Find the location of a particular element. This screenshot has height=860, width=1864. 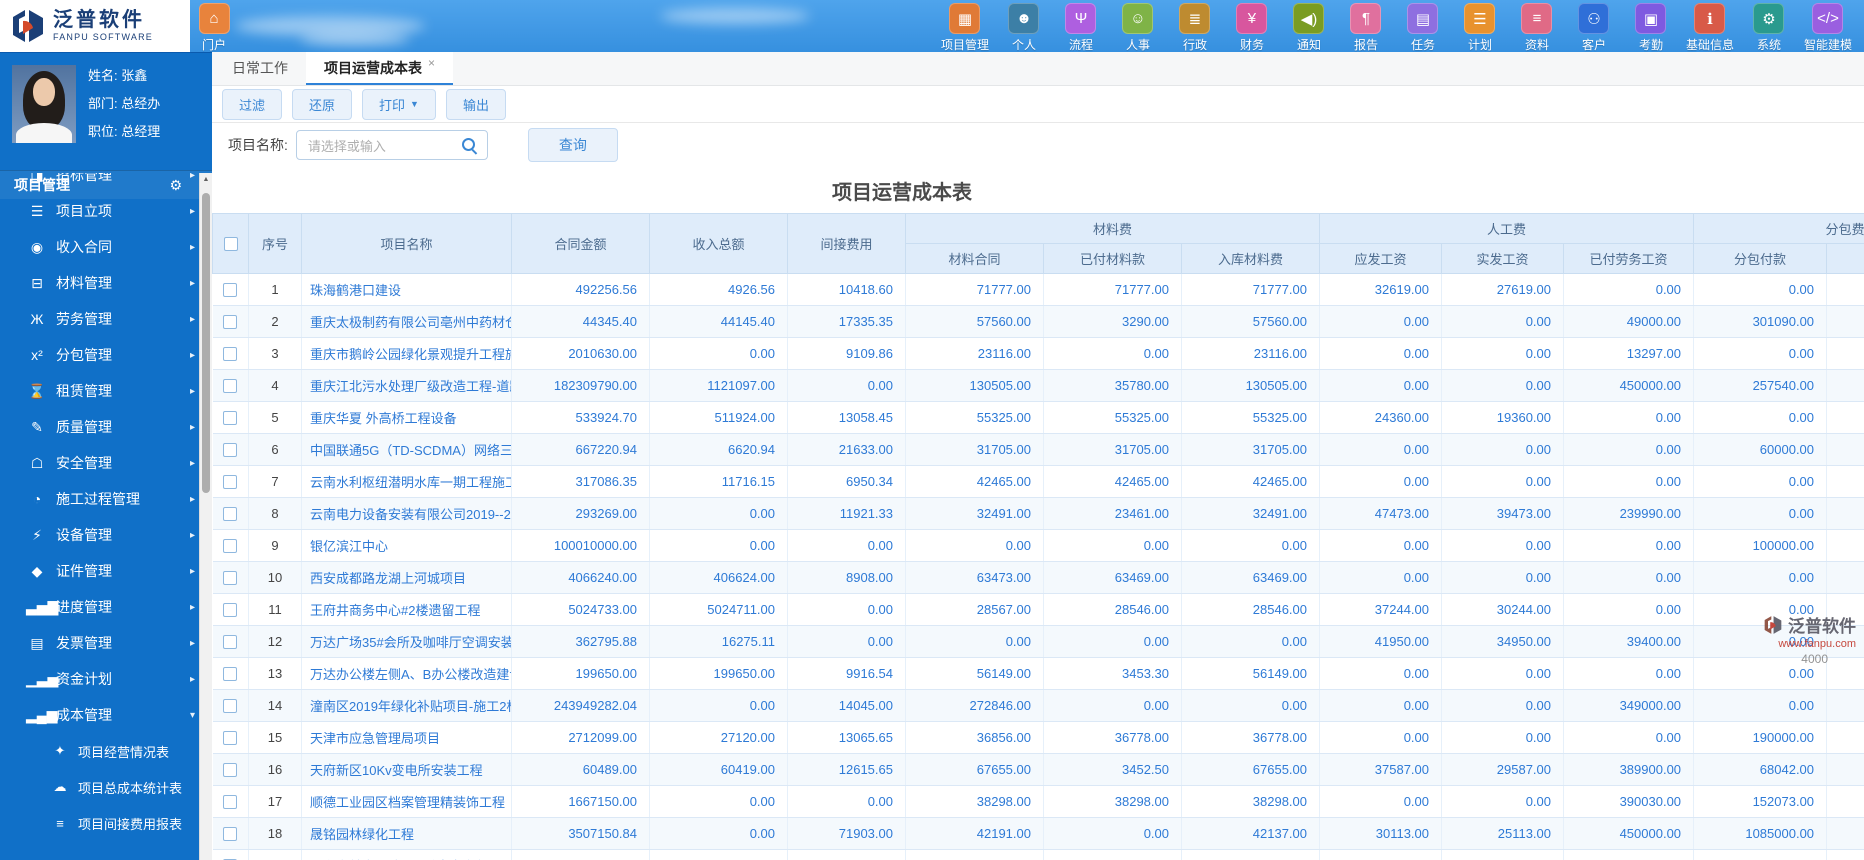

project-name-link: 万达办公楼左侧A、B办公楼改造建设工程 is located at coordinates (406, 673).